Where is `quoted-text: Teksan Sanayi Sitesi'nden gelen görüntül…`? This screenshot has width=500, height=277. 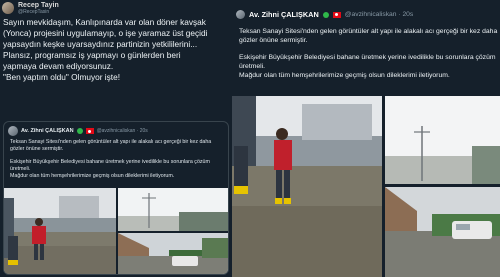 quoted-text: Teksan Sanayi Sitesi'nden gelen görüntül… is located at coordinates (111, 145).